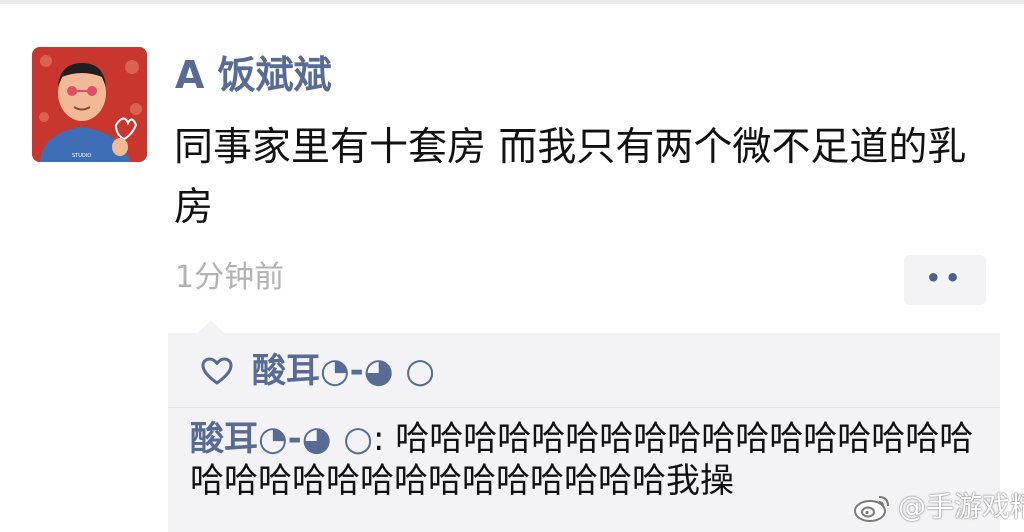 The height and width of the screenshot is (532, 1024). Describe the element at coordinates (230, 277) in the screenshot. I see `post-timestamp: 1分钟前` at that location.